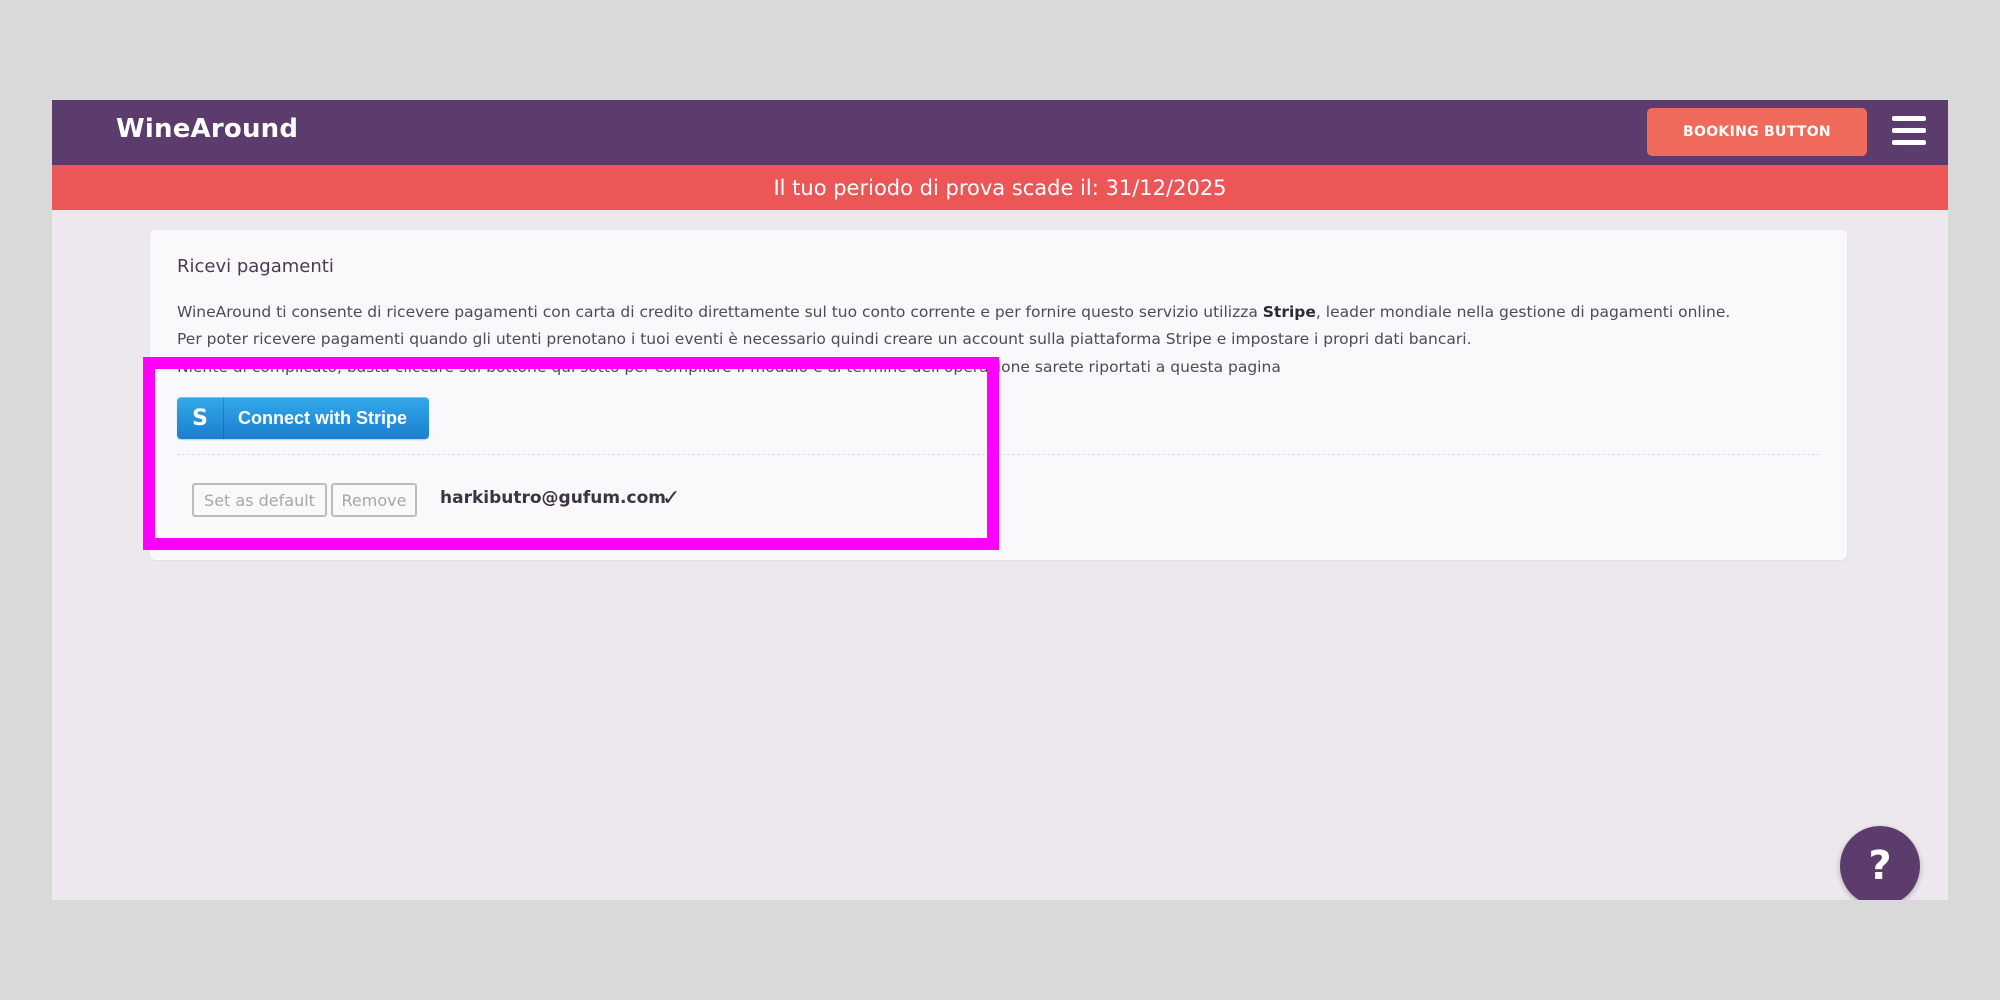 This screenshot has height=1000, width=2000. What do you see at coordinates (207, 129) in the screenshot?
I see `logo: WineAround` at bounding box center [207, 129].